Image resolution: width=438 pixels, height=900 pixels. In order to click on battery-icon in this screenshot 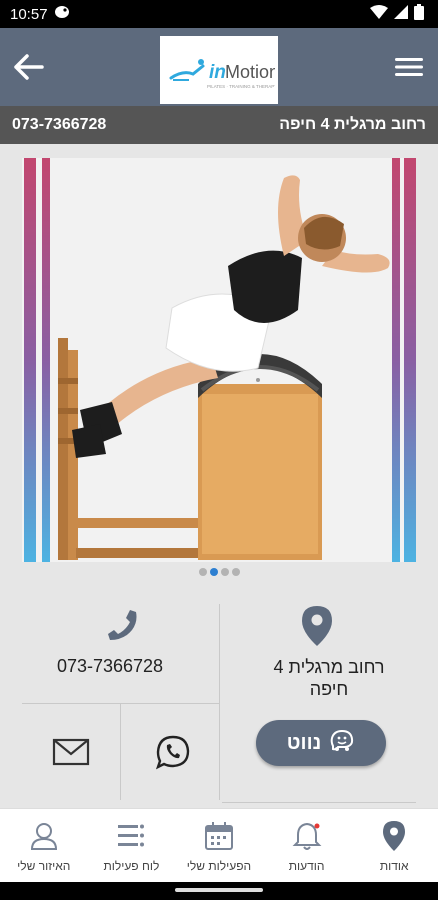, I will do `click(419, 14)`.